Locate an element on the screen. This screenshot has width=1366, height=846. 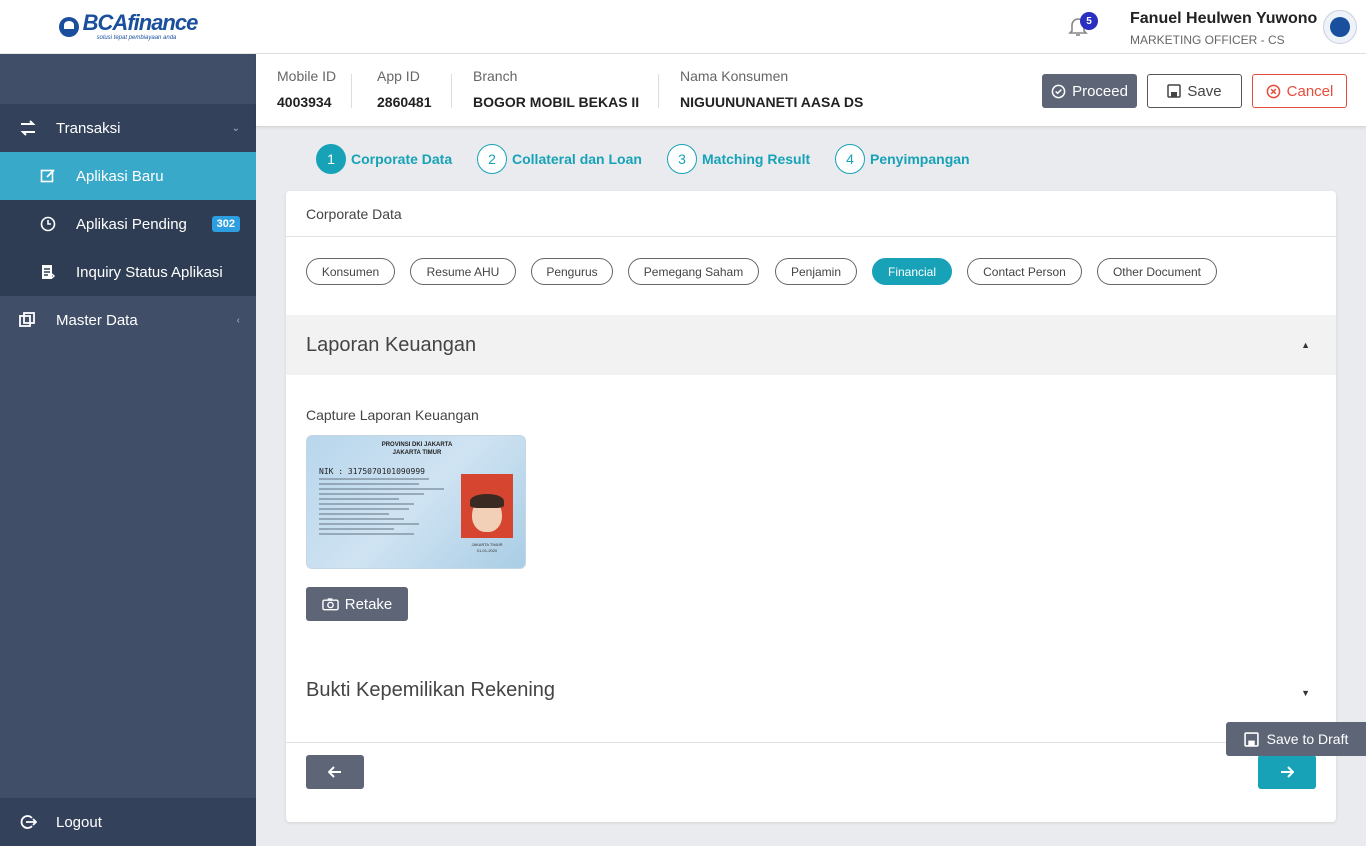
chevron-down-icon: ⌄ is located at coordinates (235, 128).